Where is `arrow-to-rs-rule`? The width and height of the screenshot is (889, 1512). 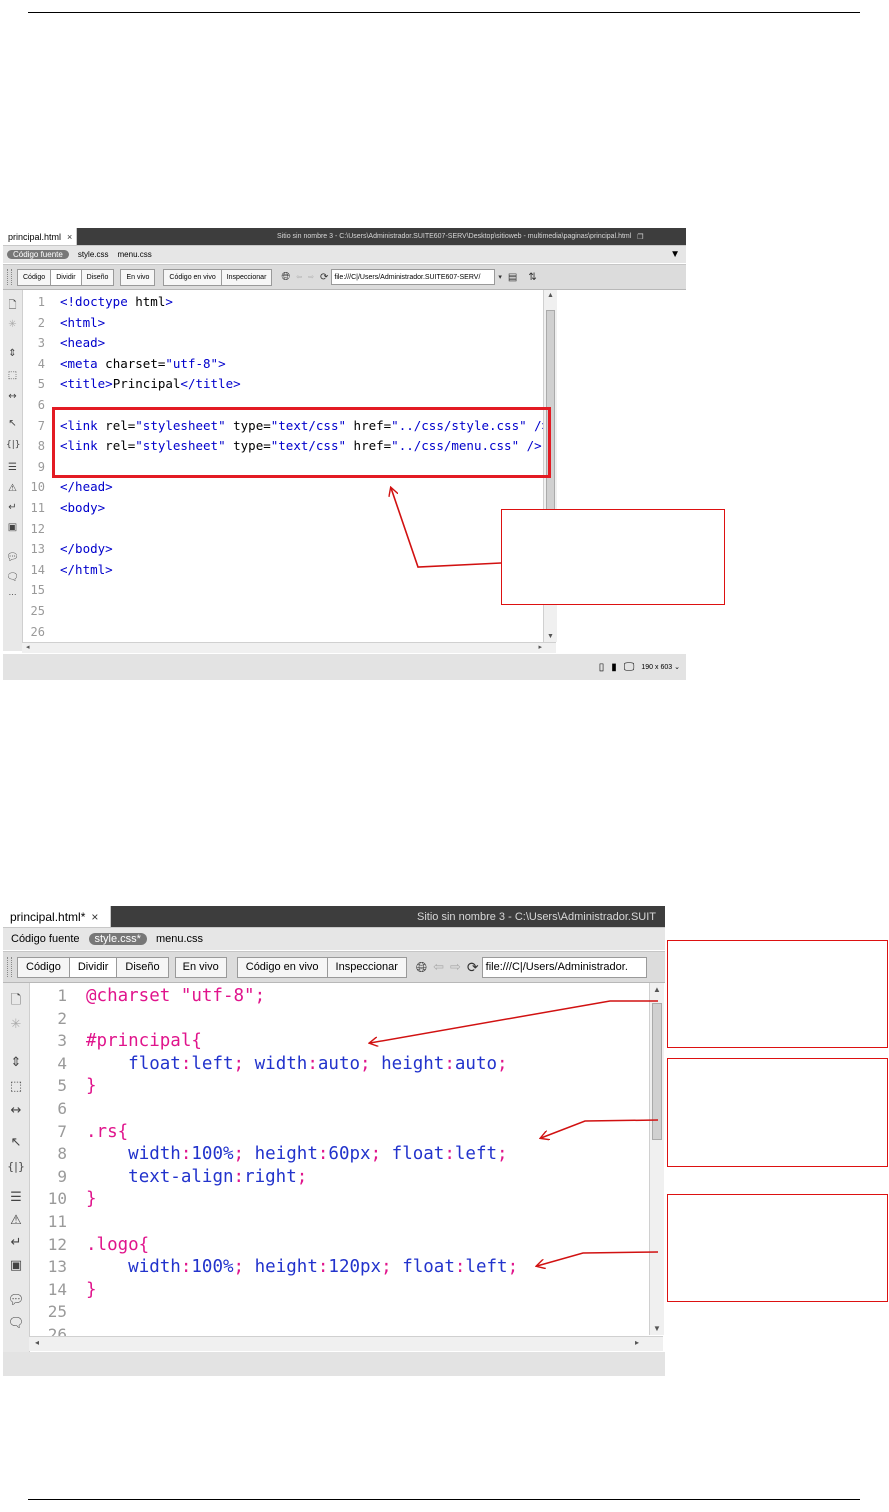 arrow-to-rs-rule is located at coordinates (600, 1128).